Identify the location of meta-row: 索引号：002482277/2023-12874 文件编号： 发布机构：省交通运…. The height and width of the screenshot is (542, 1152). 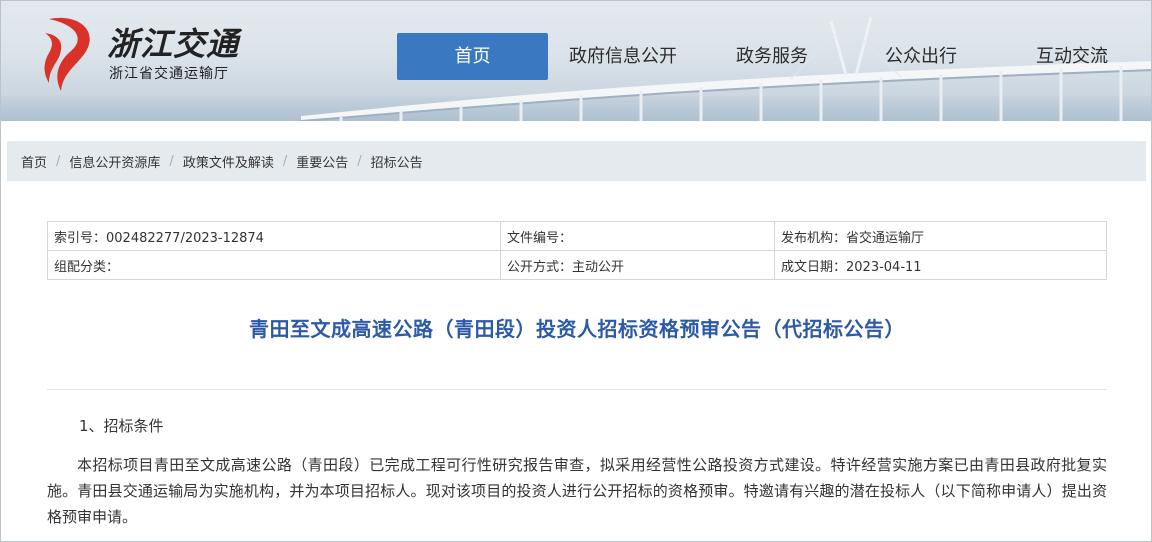
(577, 236).